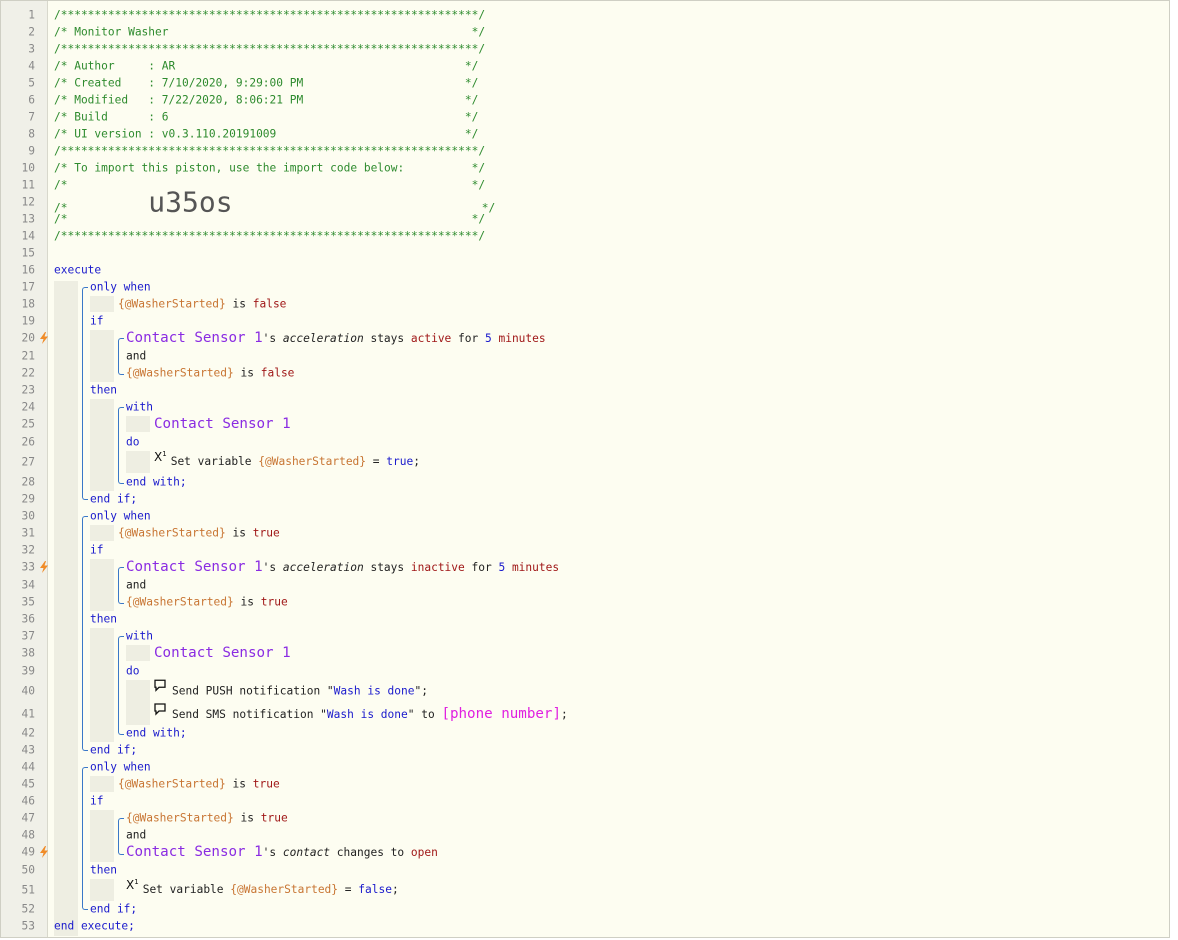  Describe the element at coordinates (270, 31) in the screenshot. I see `piston-name-comment: /* Monitor Washer */` at that location.